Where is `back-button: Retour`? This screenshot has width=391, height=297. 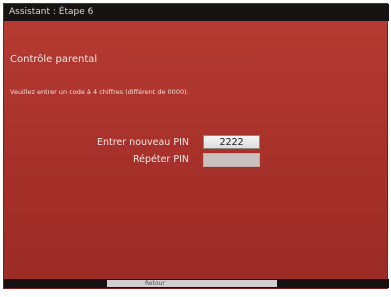 back-button: Retour is located at coordinates (192, 283).